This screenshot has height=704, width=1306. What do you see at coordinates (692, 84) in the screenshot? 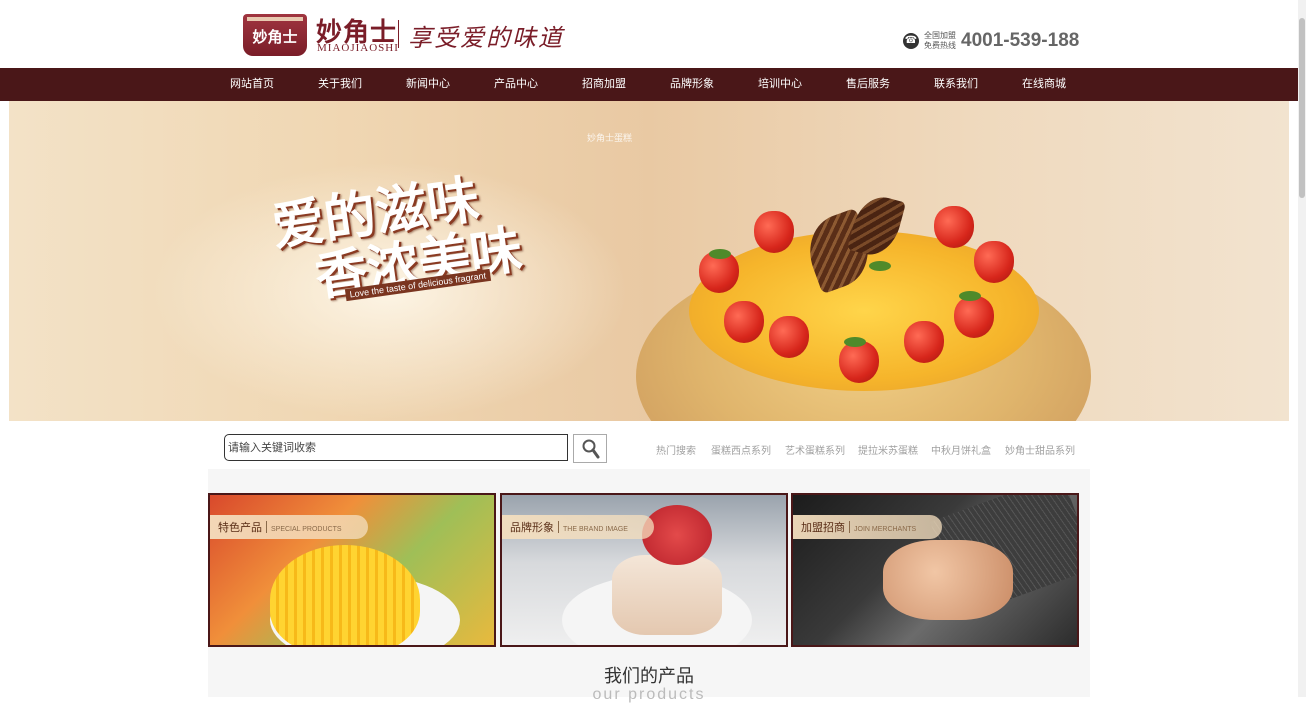
I see `nav-item-brand: 品牌形象` at bounding box center [692, 84].